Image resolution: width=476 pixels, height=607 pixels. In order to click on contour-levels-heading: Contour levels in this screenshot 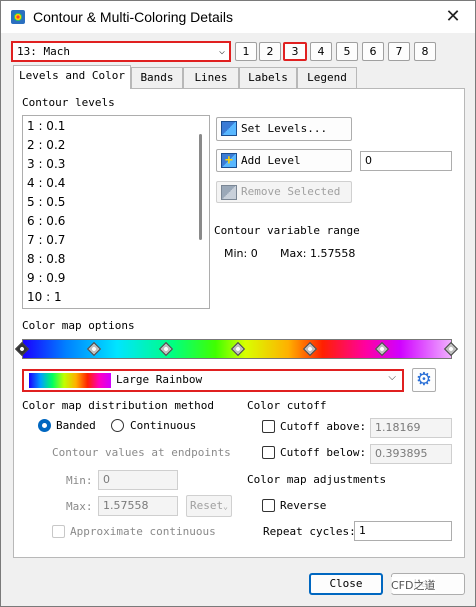, I will do `click(68, 102)`.